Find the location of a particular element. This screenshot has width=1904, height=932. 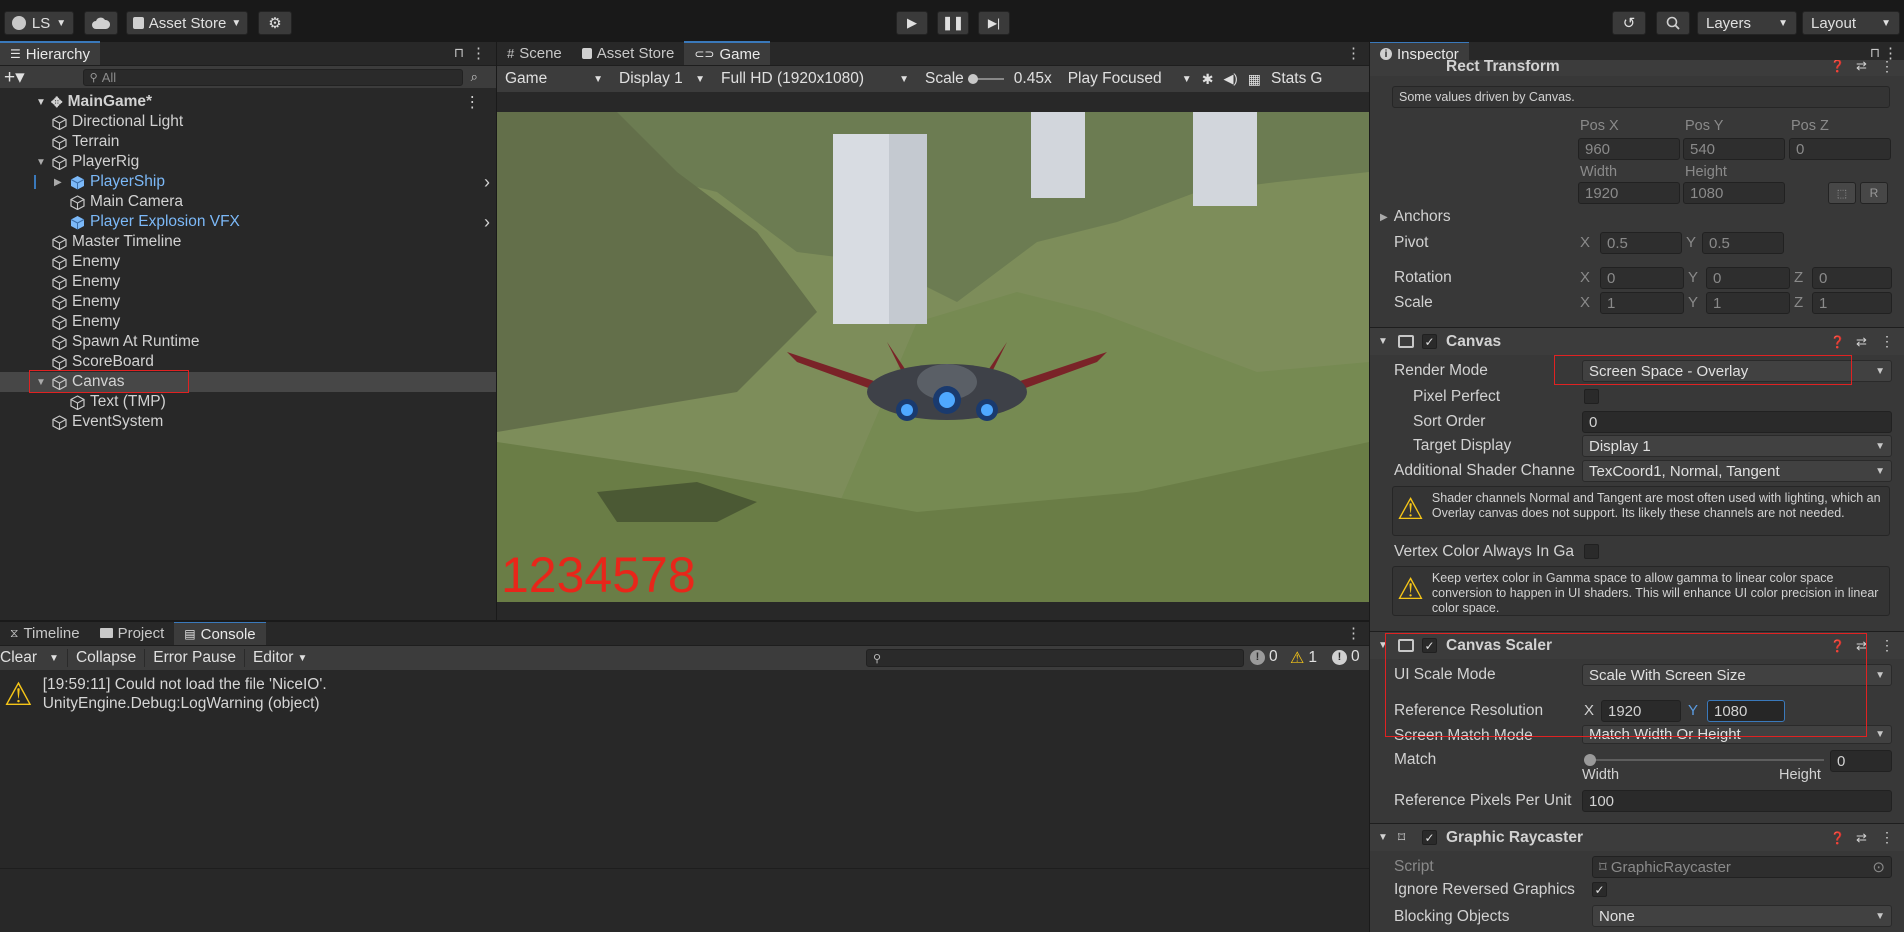

layers-dropdown: Layers ▼ is located at coordinates (1747, 23).